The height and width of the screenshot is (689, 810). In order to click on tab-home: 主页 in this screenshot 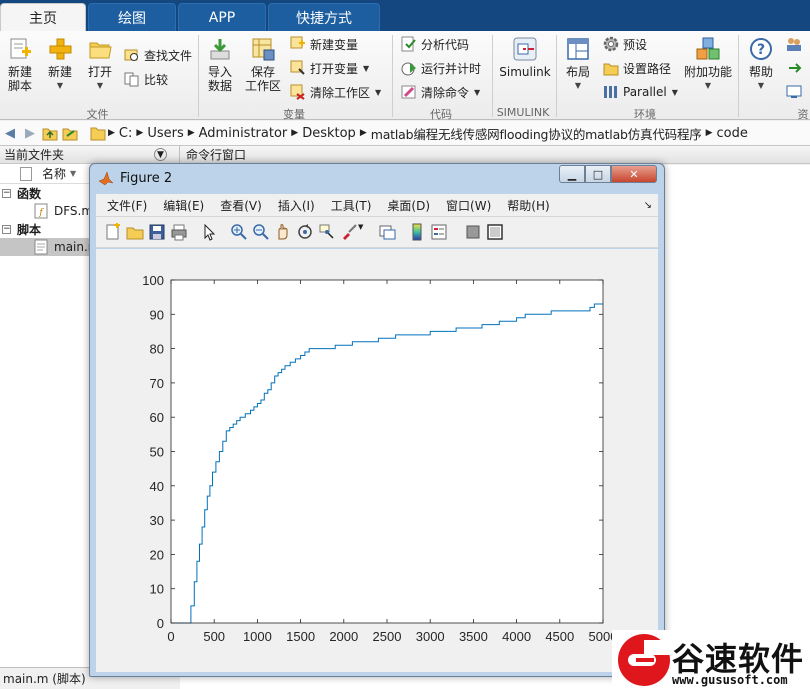, I will do `click(43, 17)`.